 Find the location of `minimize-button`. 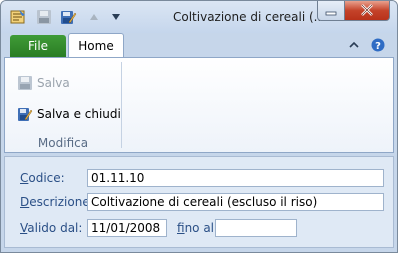

minimize-button is located at coordinates (331, 11).